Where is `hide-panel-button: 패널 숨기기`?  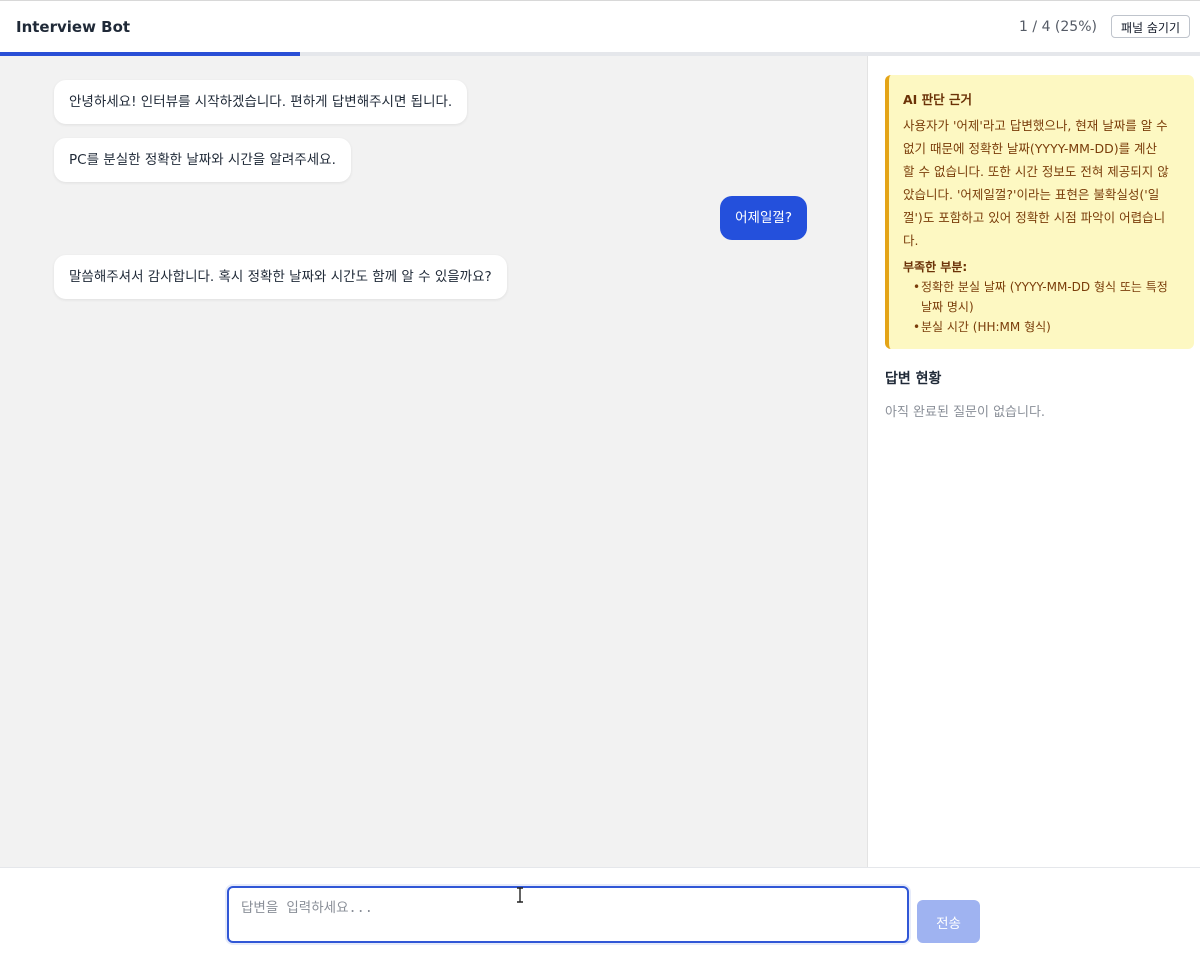 hide-panel-button: 패널 숨기기 is located at coordinates (1150, 26).